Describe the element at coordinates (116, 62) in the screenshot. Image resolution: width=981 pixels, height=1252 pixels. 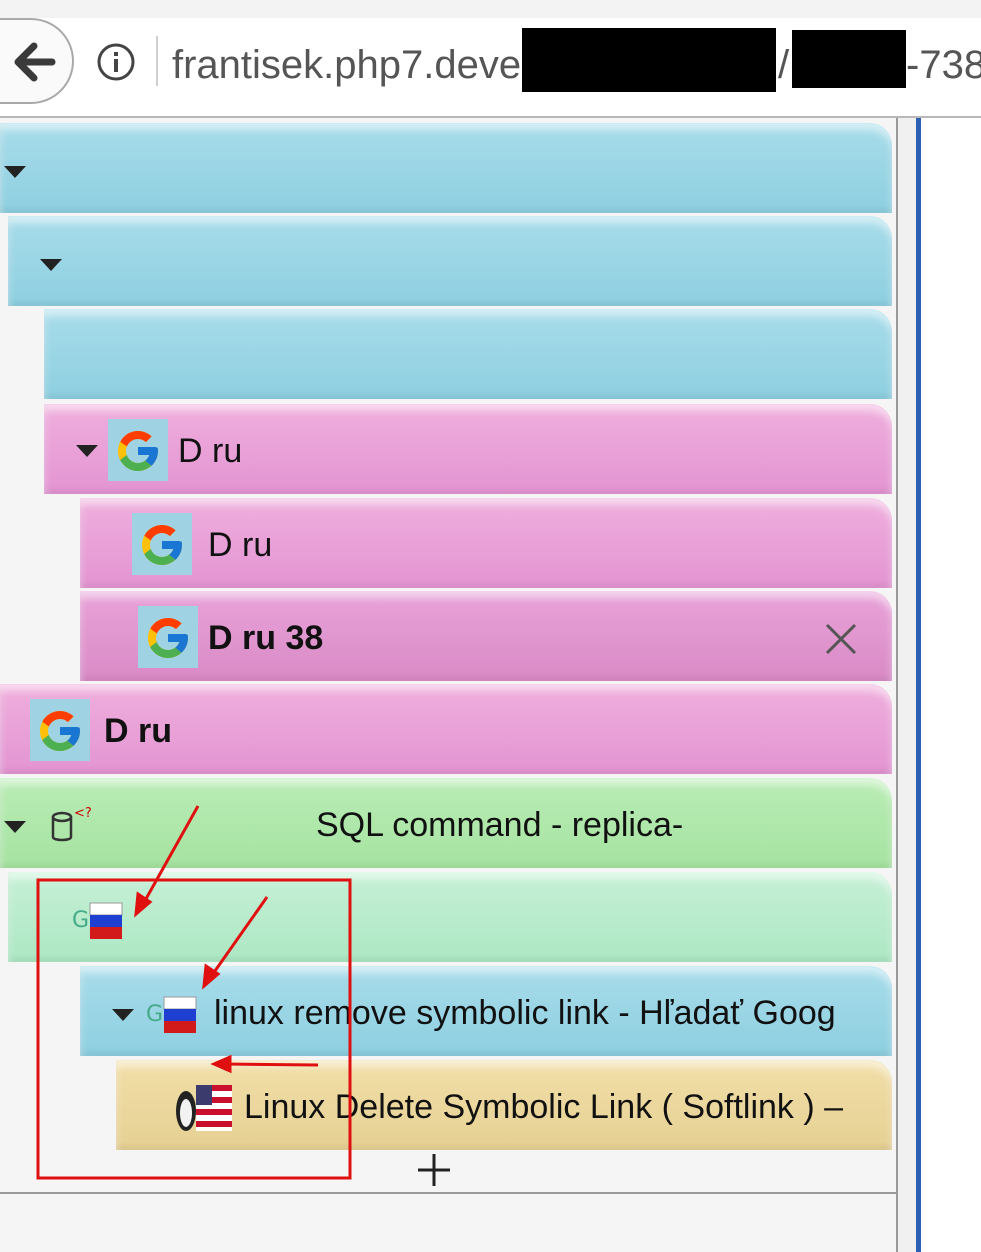
I see `info-icon` at that location.